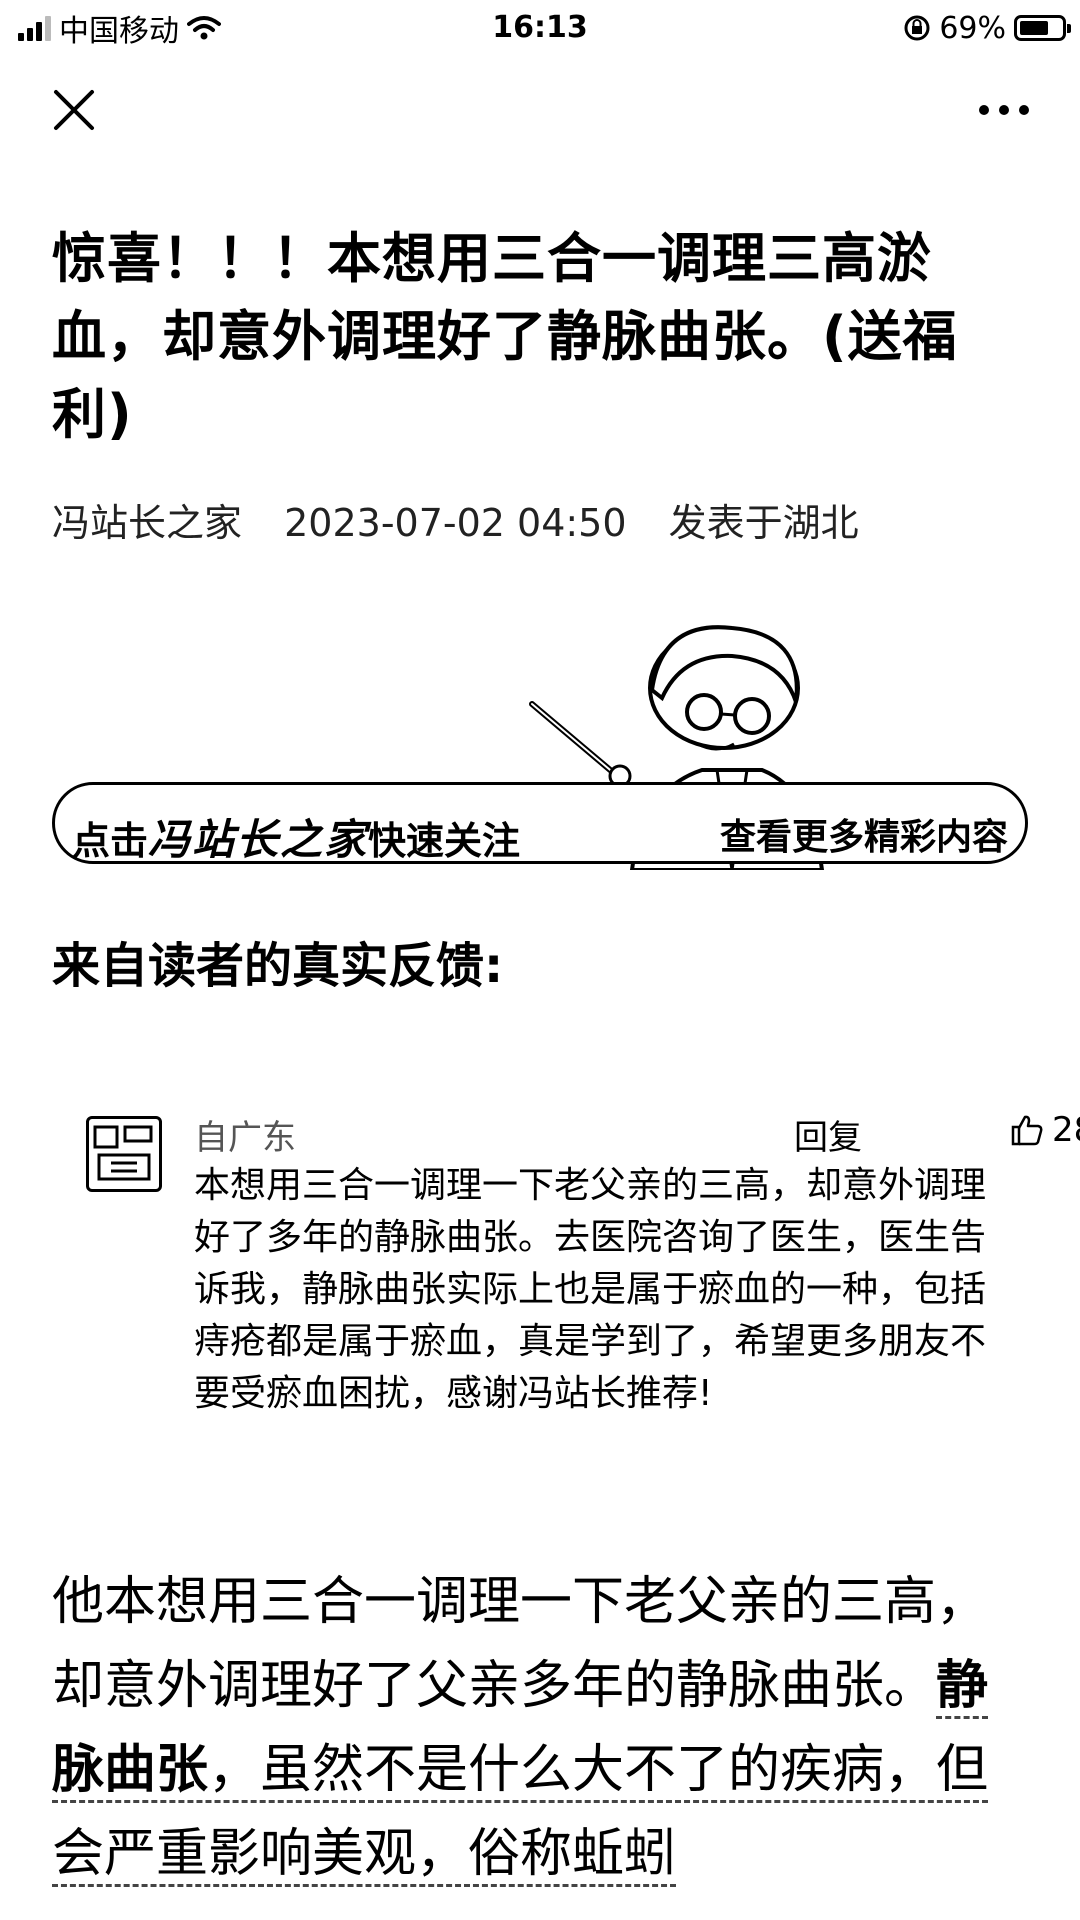  I want to click on like-count: 28, so click(1066, 1130).